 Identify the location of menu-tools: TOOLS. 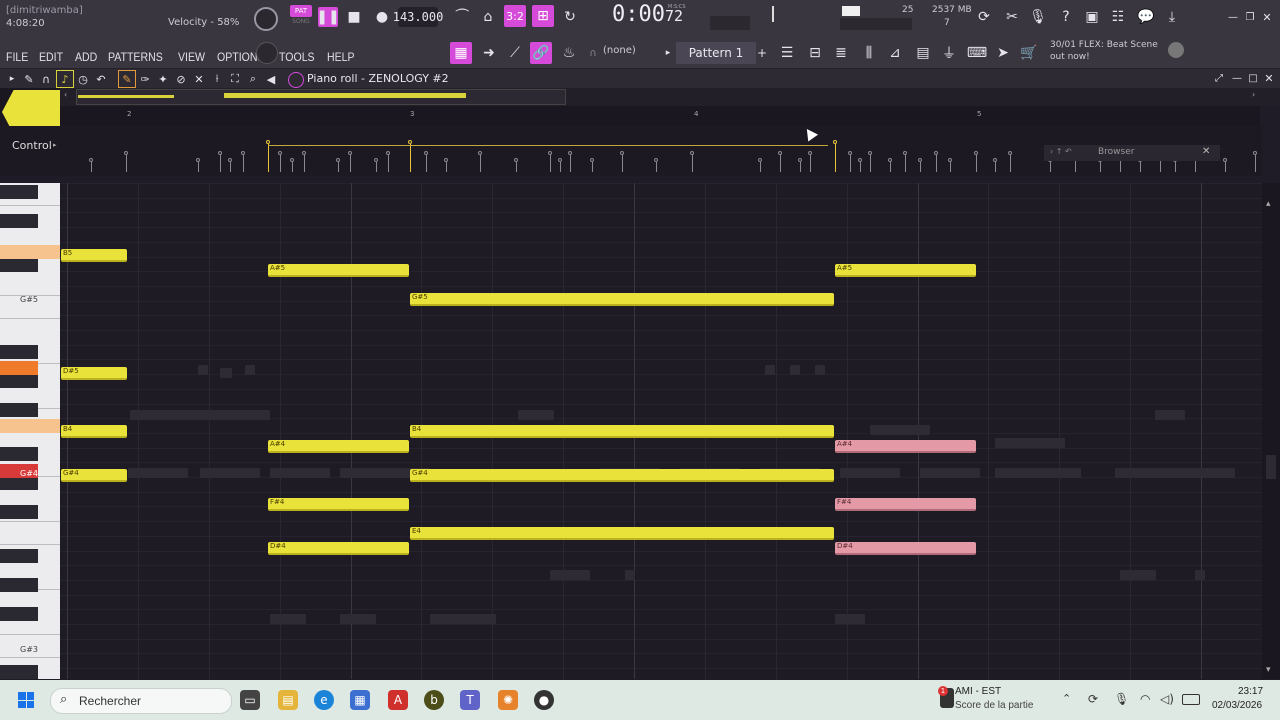
(297, 57).